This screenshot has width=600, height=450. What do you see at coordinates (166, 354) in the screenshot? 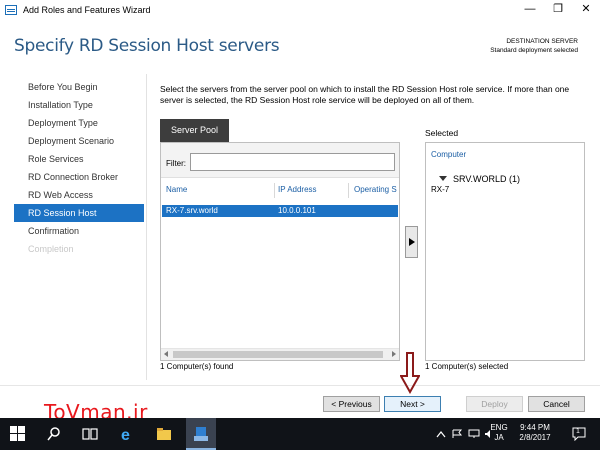
I see `scroll-left-icon` at bounding box center [166, 354].